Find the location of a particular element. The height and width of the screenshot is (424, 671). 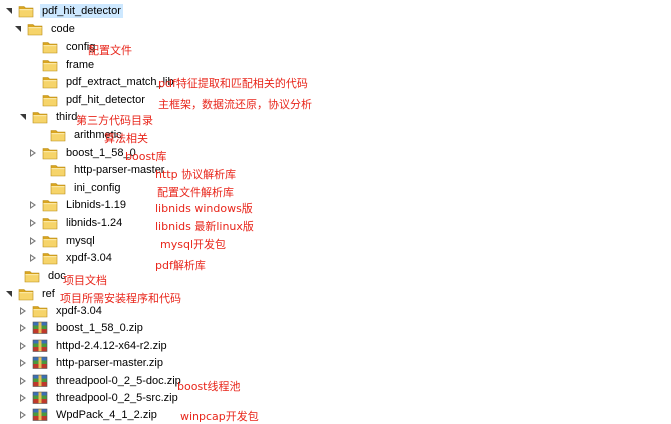

tree-item-boost-zip: boost_1_58_0.zip is located at coordinates (81, 328).